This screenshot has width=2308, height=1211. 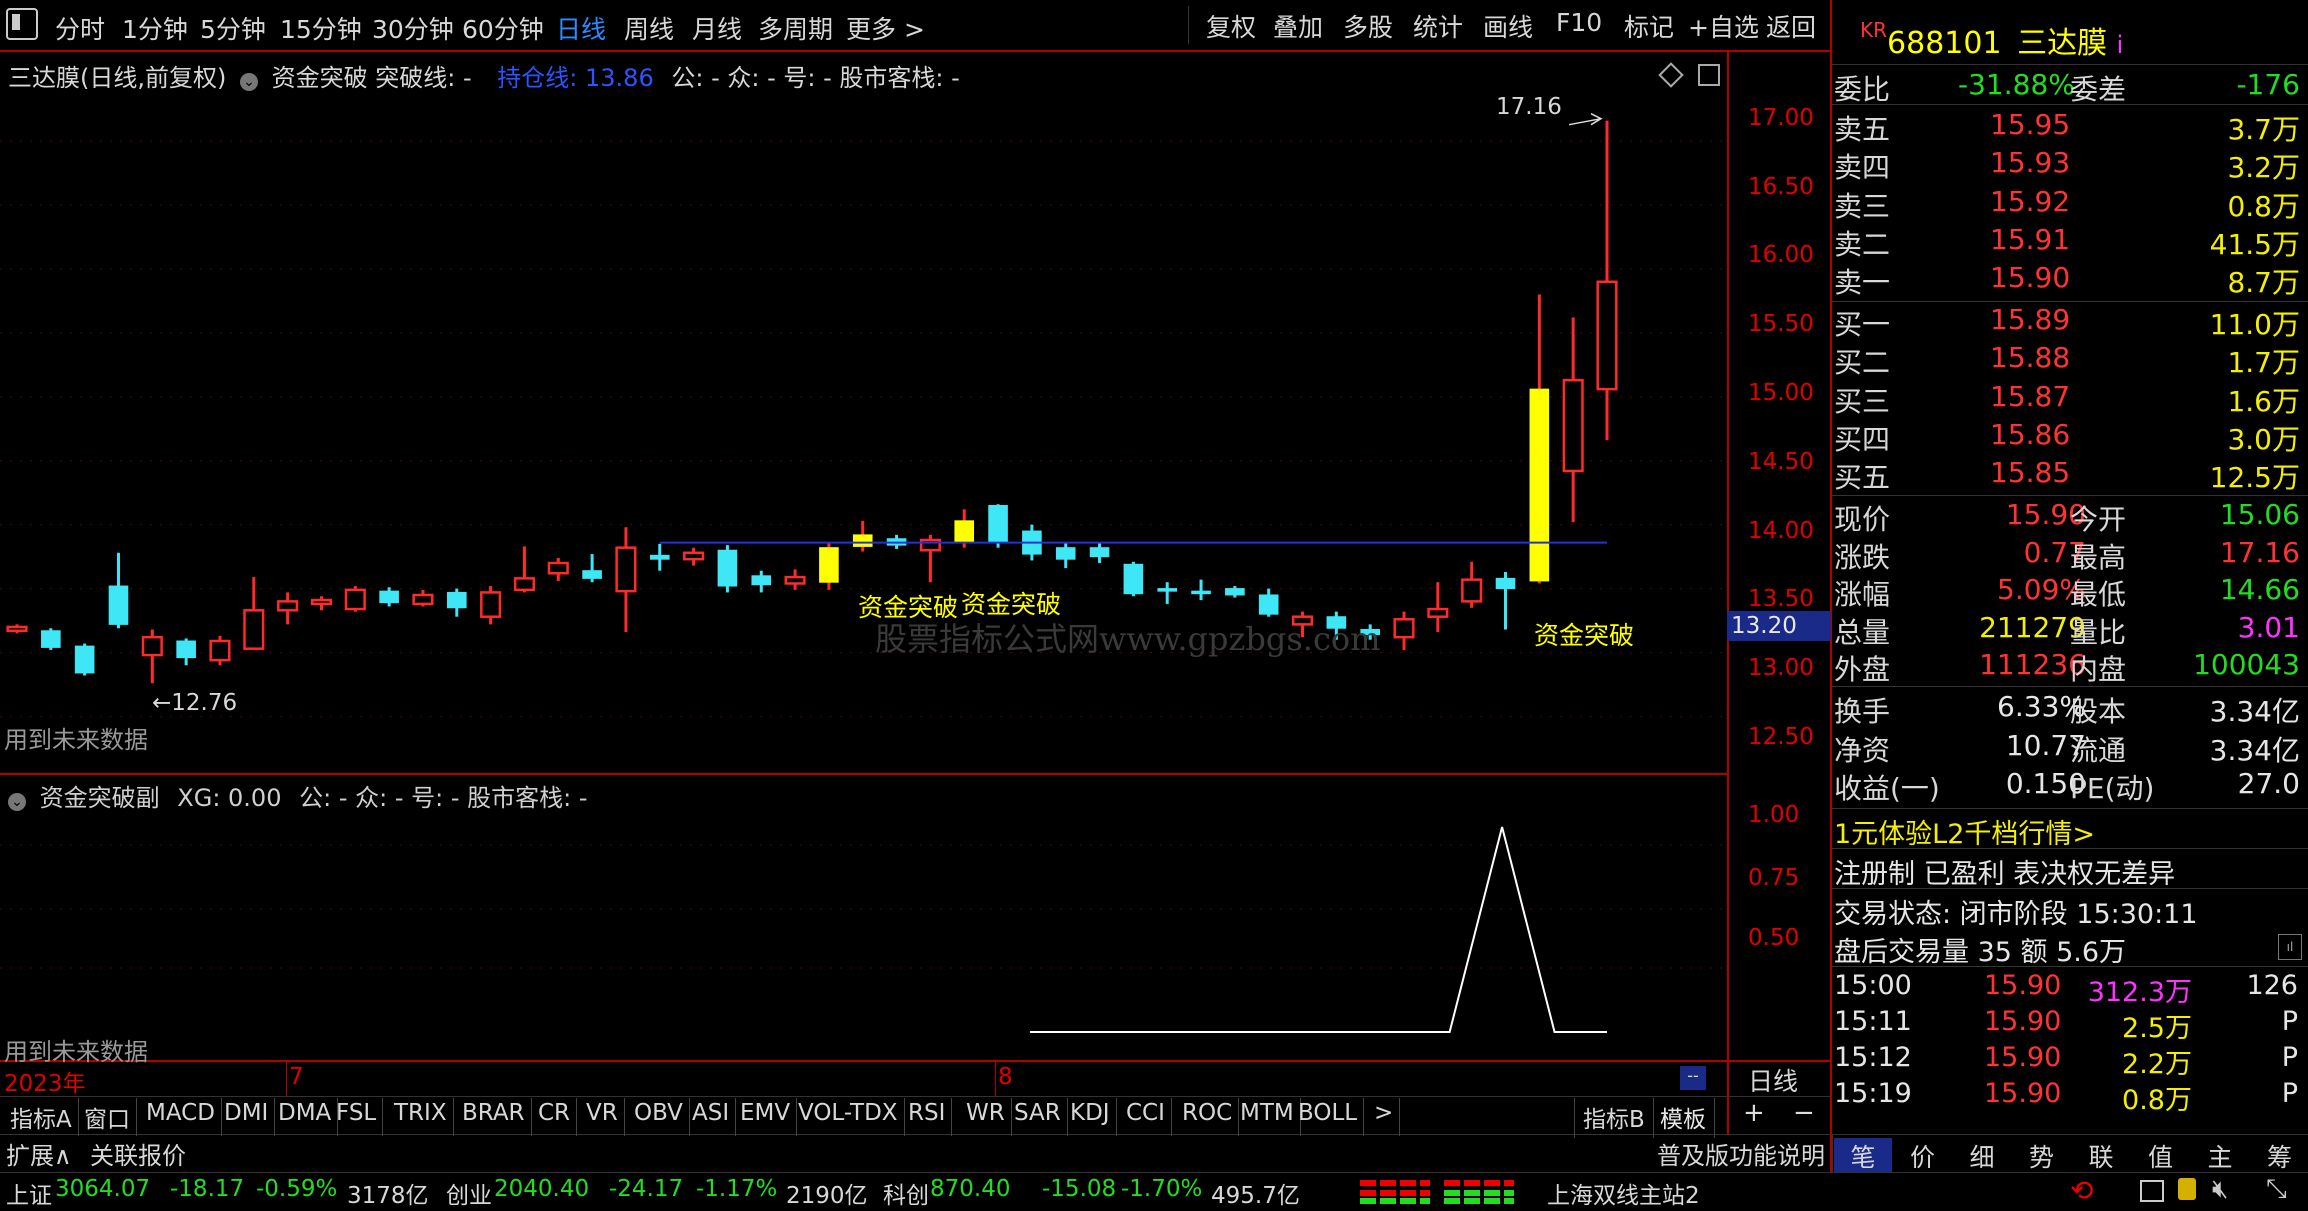 What do you see at coordinates (321, 28) in the screenshot?
I see `tab-15min: 15分钟` at bounding box center [321, 28].